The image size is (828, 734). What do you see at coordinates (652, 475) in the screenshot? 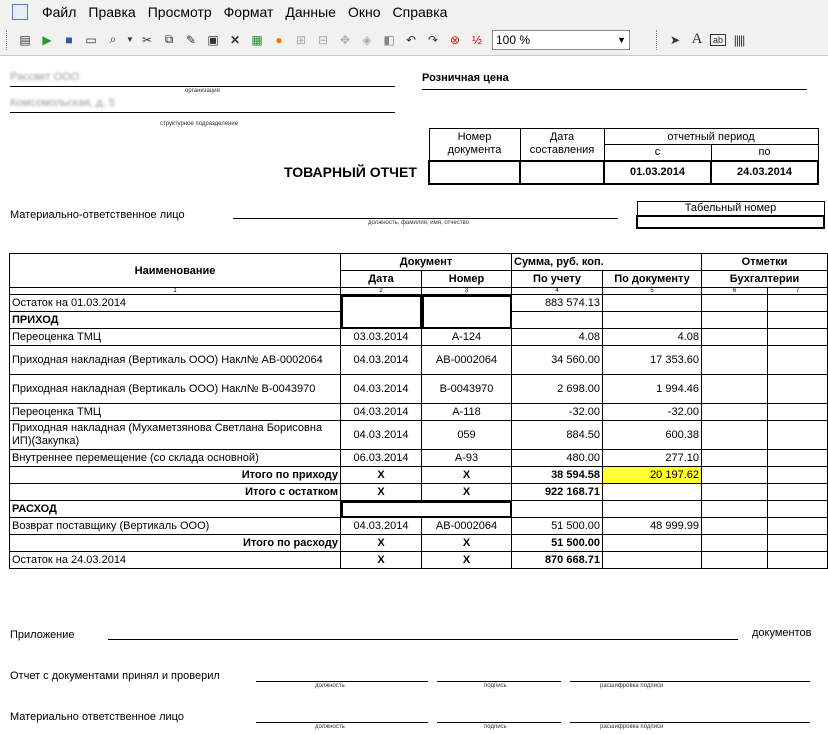
I see `row-doc-selected: 20 197.62` at bounding box center [652, 475].